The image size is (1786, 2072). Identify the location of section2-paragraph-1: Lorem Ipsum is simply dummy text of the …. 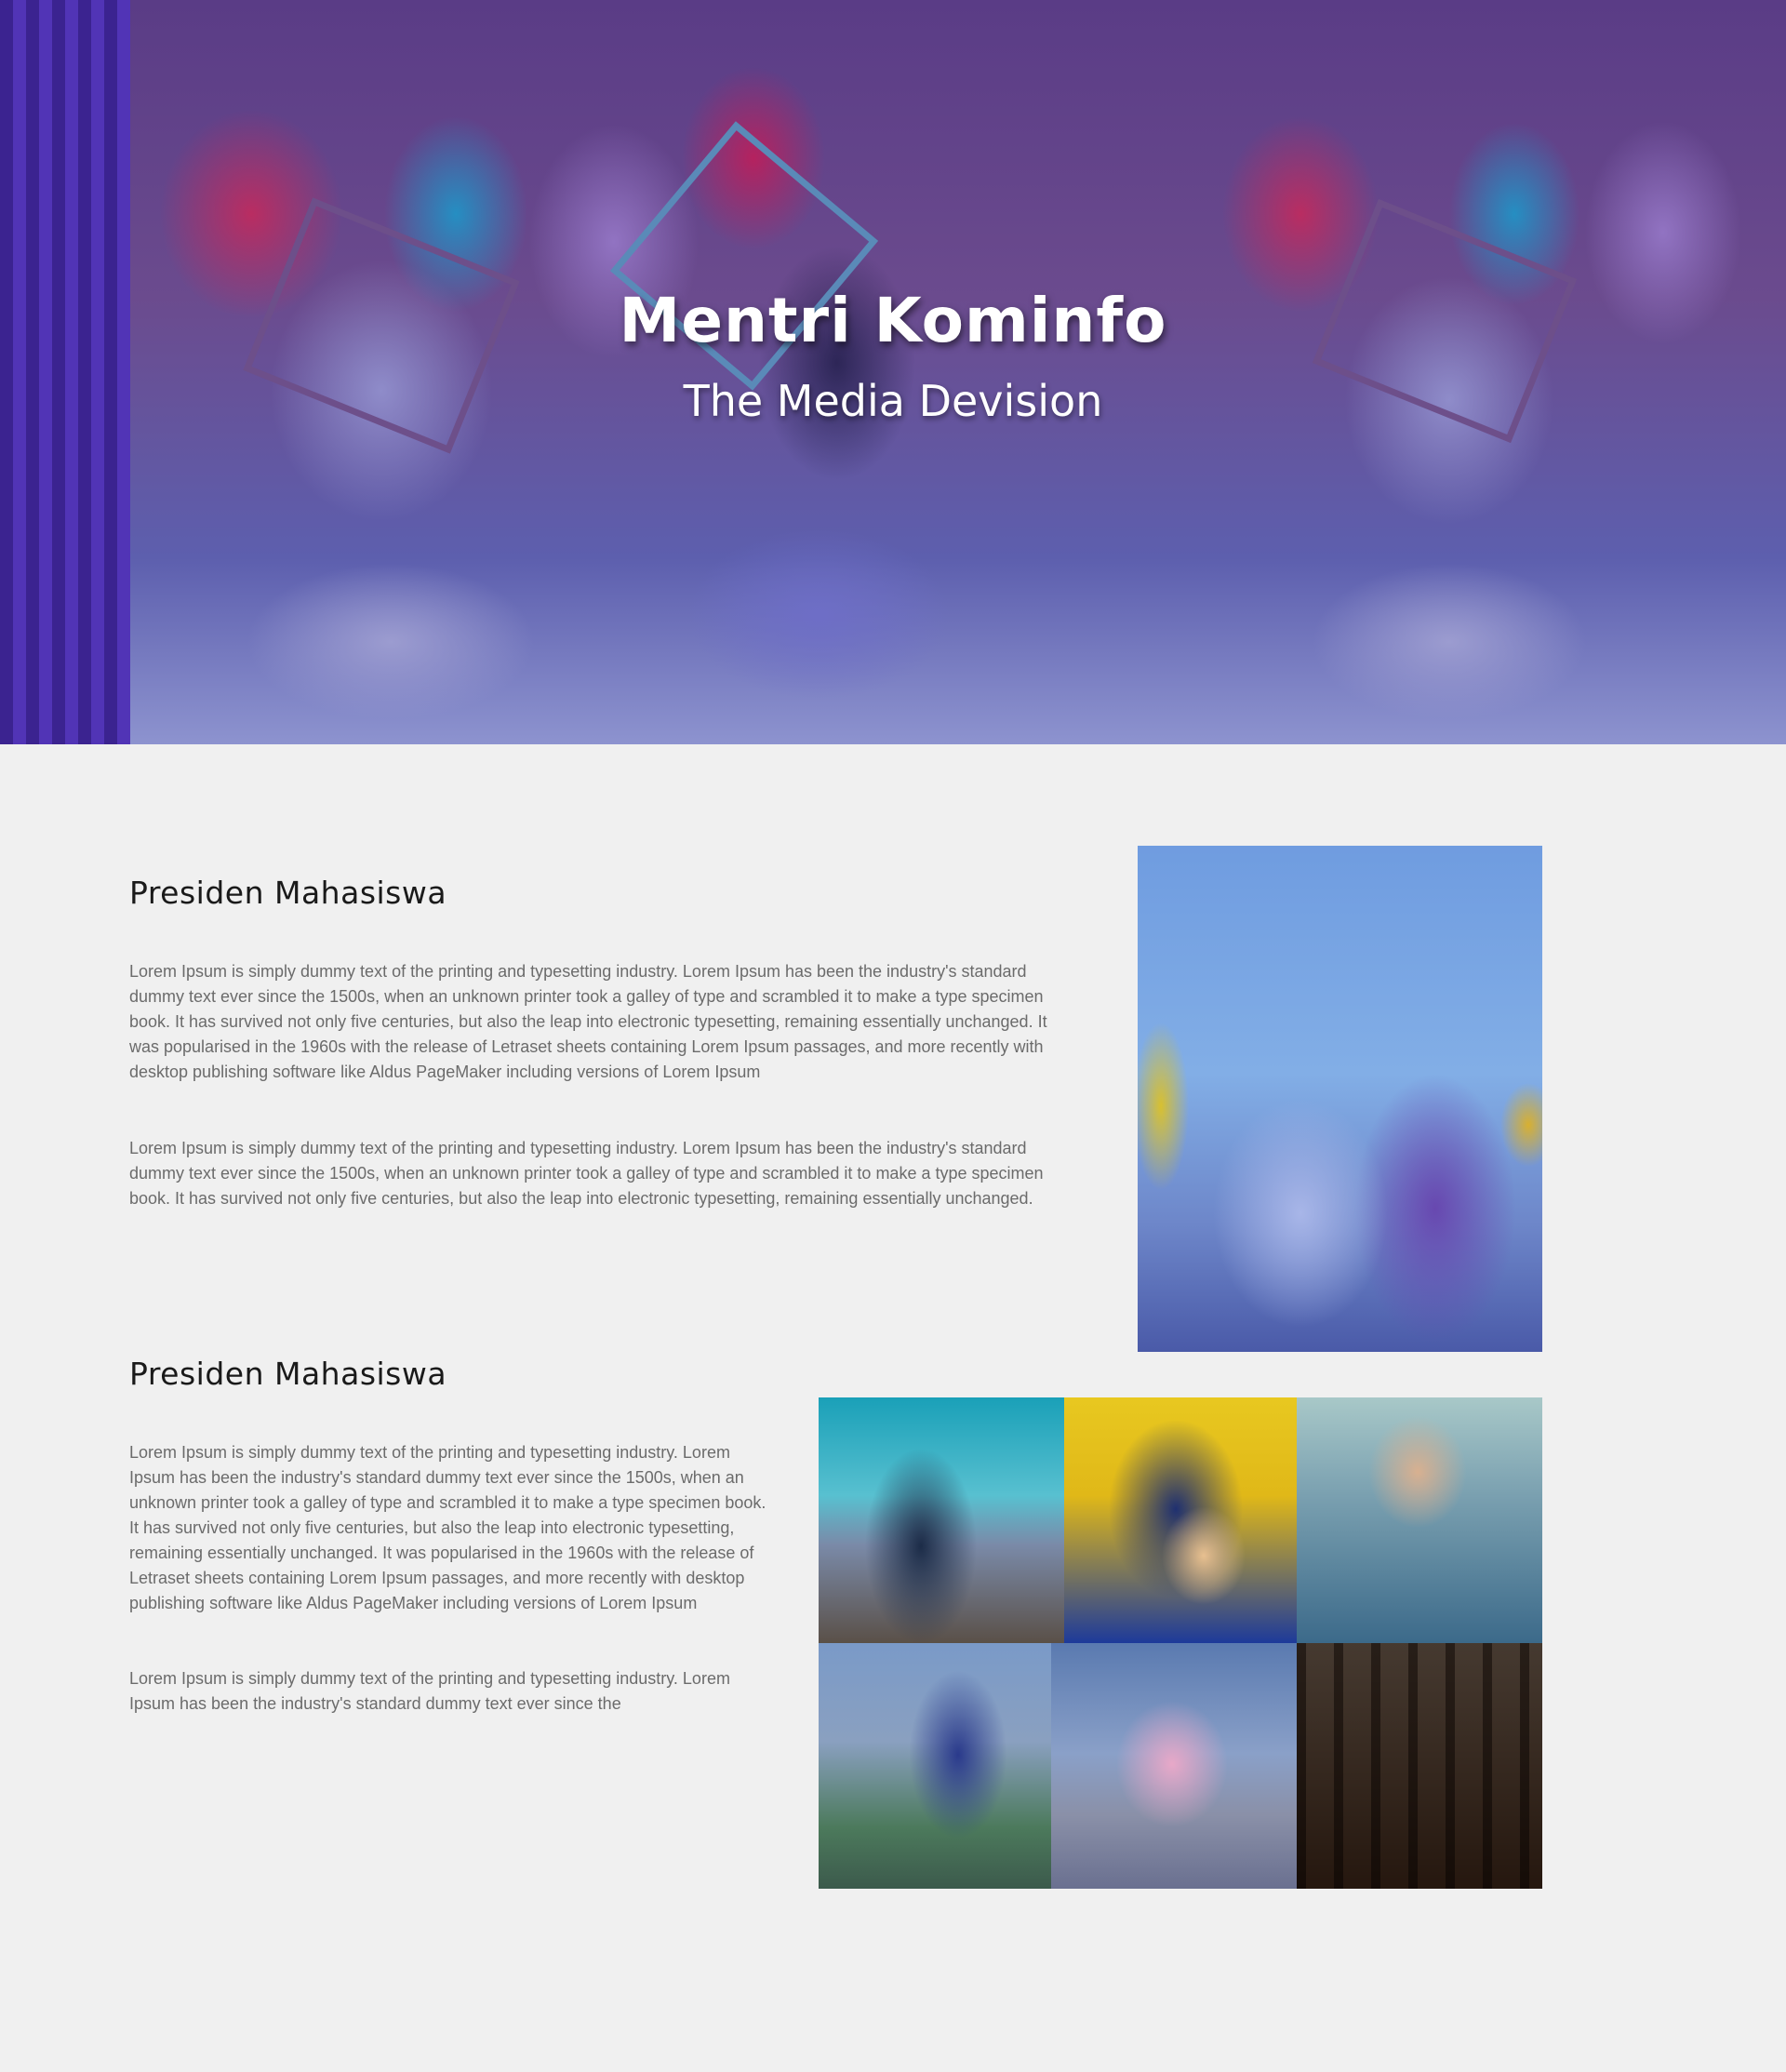
(447, 1528).